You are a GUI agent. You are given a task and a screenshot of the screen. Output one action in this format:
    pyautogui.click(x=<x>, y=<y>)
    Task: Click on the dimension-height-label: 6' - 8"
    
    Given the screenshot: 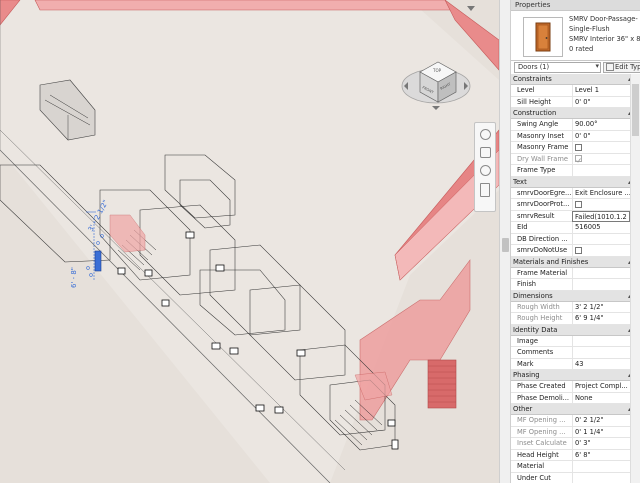 What is the action you would take?
    pyautogui.click(x=74, y=277)
    